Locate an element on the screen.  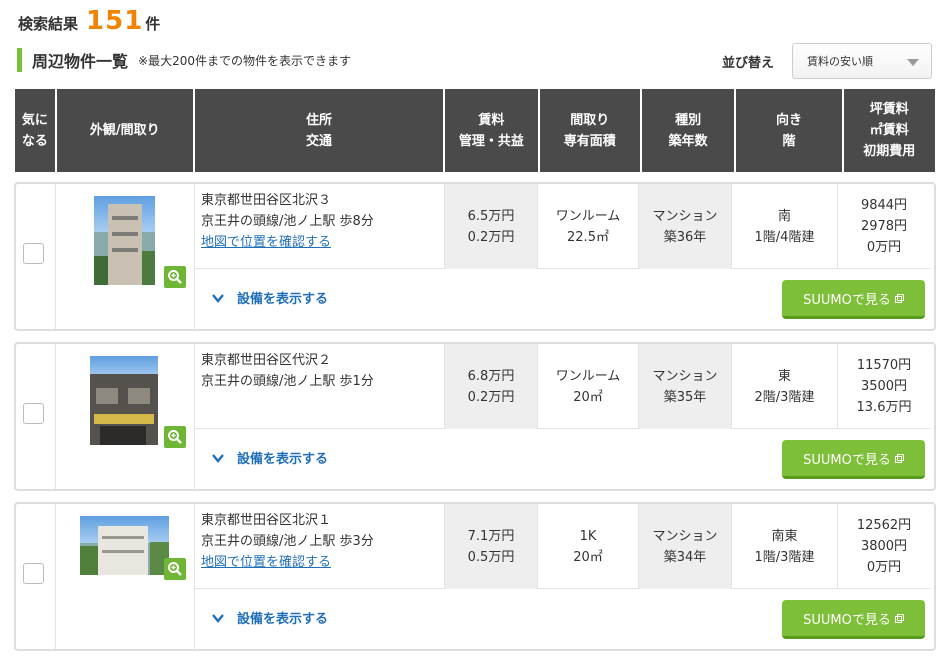
type-cell: マンション 築36年 is located at coordinates (685, 226).